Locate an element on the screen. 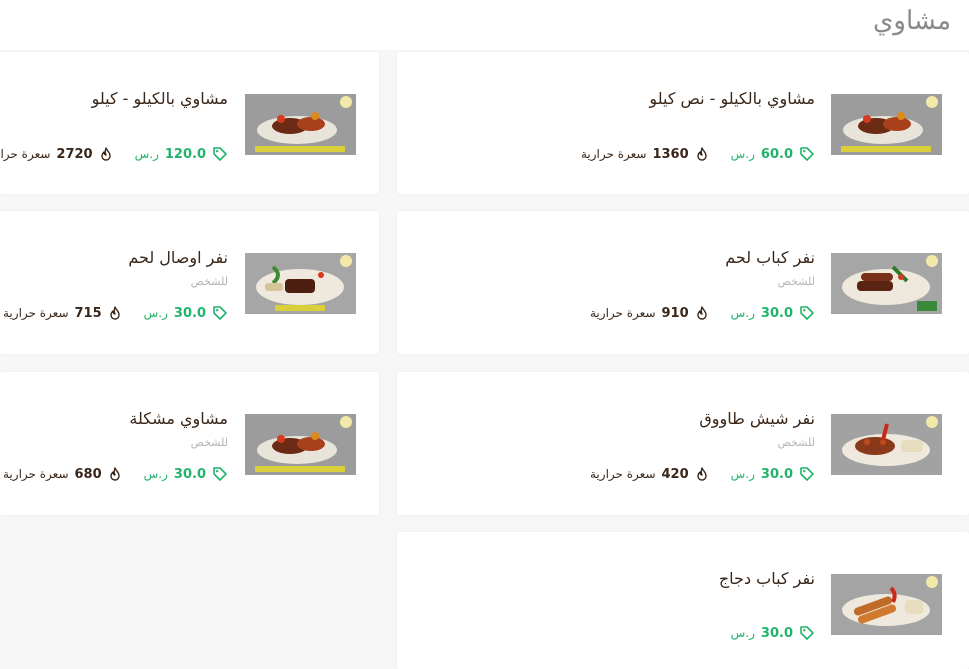 This screenshot has width=969, height=669. item-name: نفر كباب دجاج is located at coordinates (766, 578).